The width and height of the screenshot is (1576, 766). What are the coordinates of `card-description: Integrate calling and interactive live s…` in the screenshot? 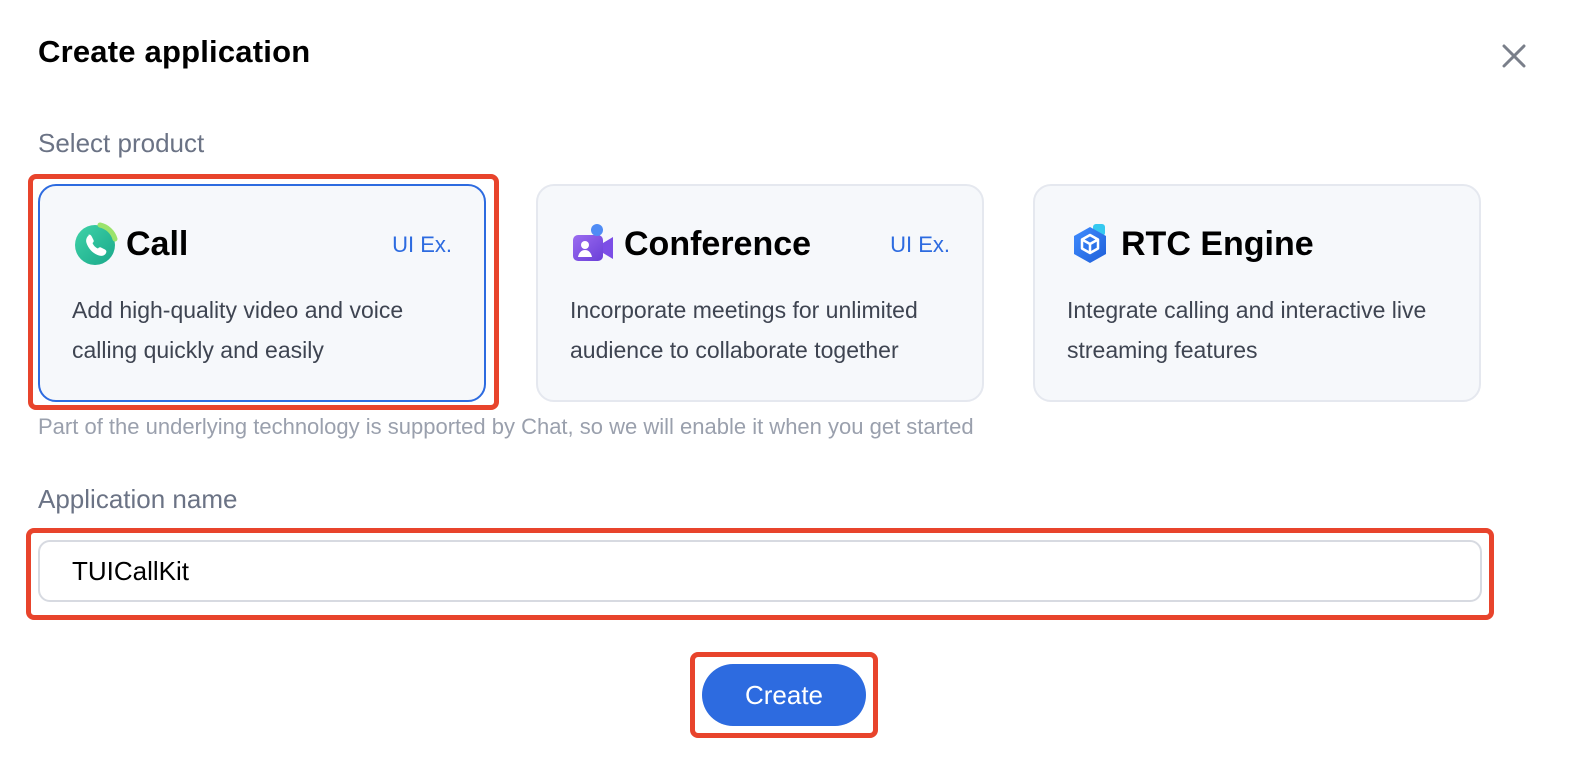 It's located at (1247, 330).